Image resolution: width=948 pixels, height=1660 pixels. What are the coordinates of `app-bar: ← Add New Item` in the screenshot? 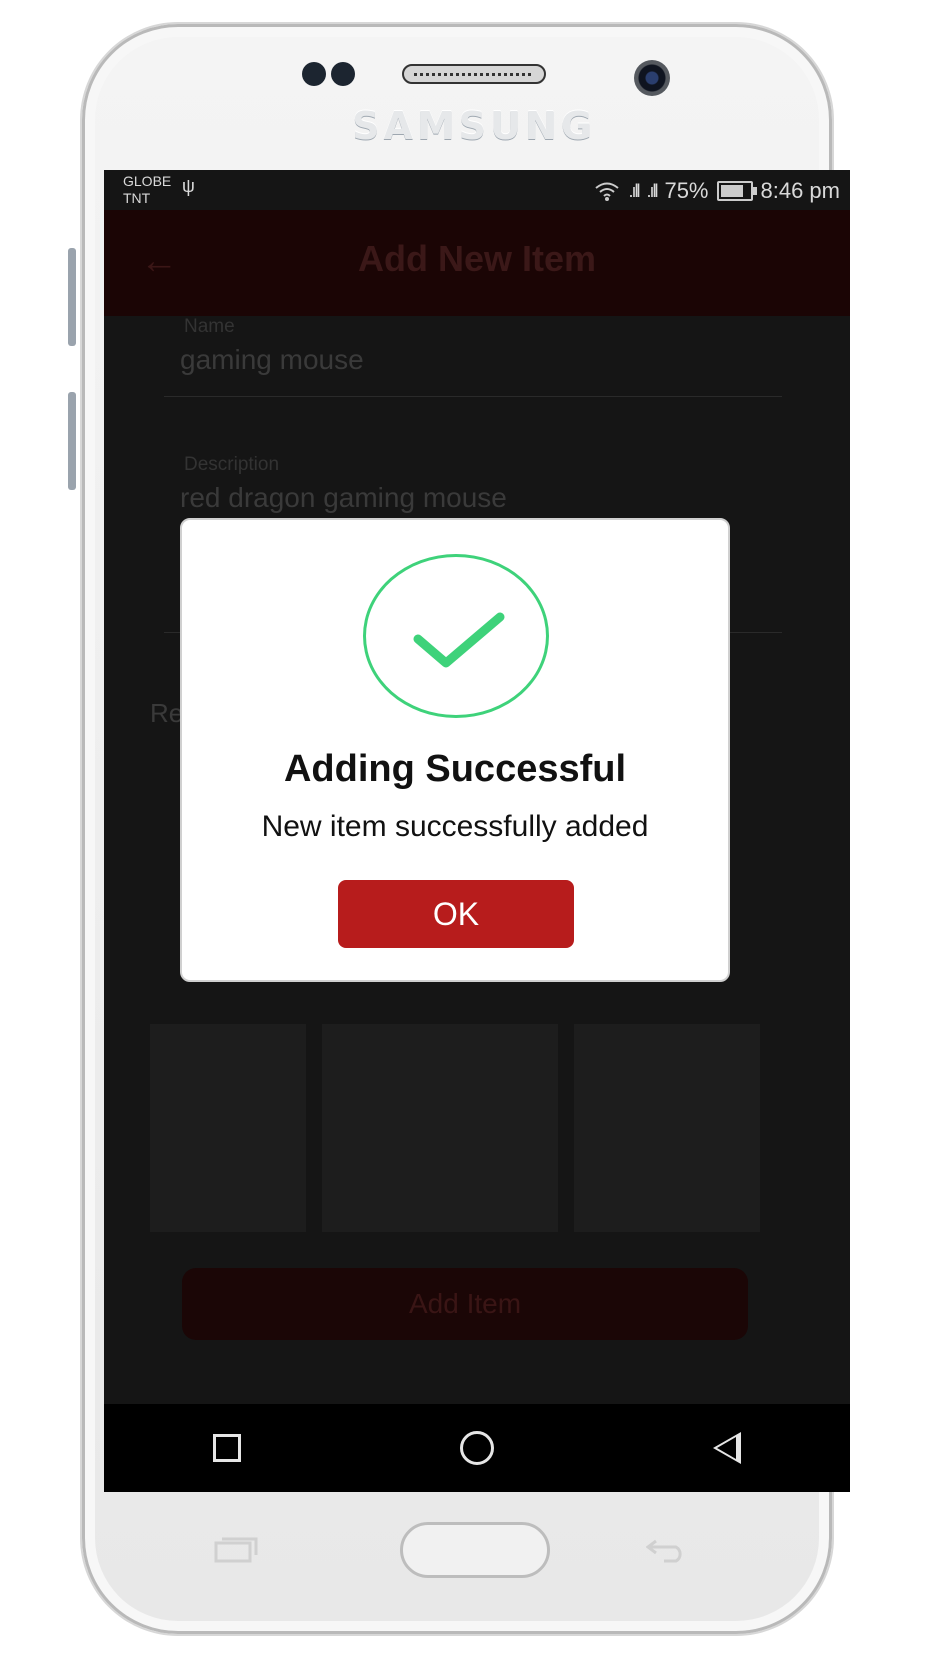 It's located at (477, 263).